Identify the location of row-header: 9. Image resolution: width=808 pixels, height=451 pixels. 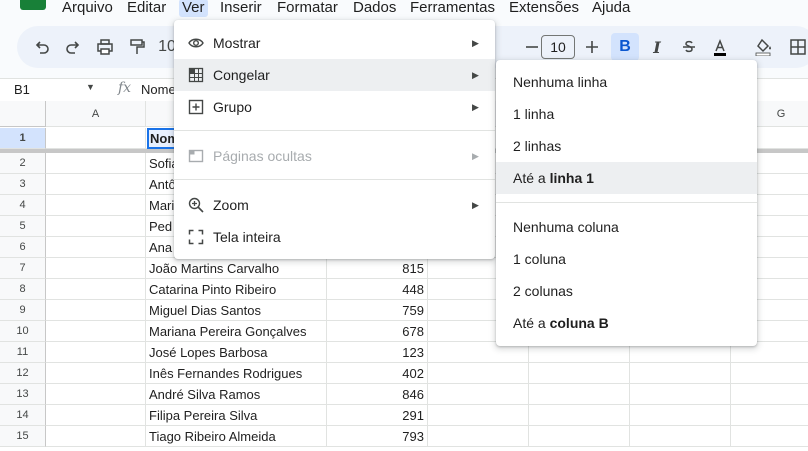
(23, 310).